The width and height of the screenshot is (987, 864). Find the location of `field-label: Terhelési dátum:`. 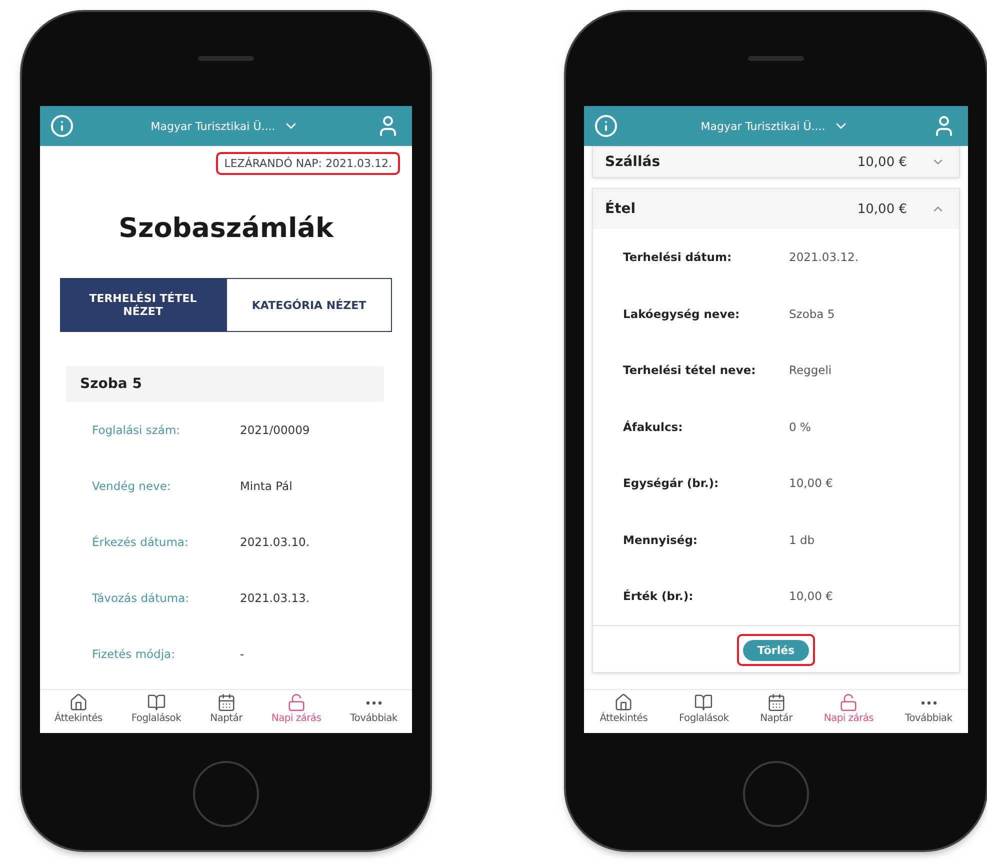

field-label: Terhelési dátum: is located at coordinates (678, 257).